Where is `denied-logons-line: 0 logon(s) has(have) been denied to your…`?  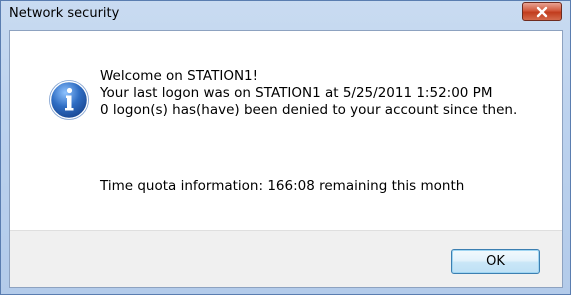 denied-logons-line: 0 logon(s) has(have) been denied to your… is located at coordinates (309, 110).